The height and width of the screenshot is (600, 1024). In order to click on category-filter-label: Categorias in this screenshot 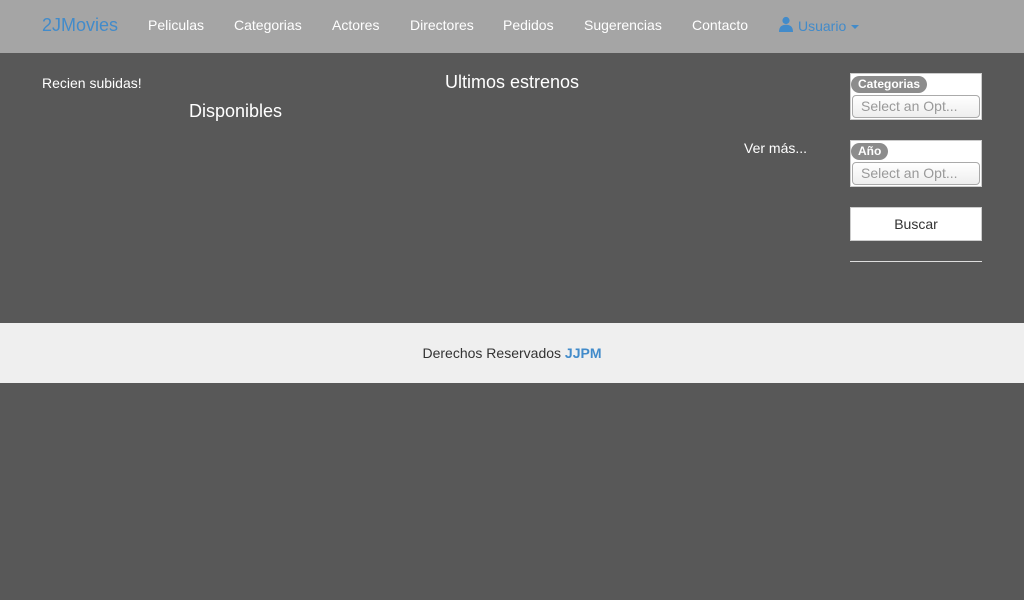, I will do `click(889, 84)`.